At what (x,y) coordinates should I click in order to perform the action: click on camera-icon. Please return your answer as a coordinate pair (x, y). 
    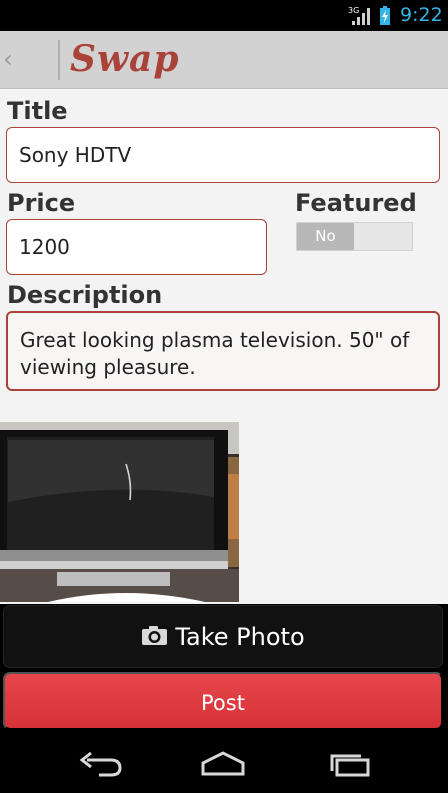
    Looking at the image, I should click on (155, 635).